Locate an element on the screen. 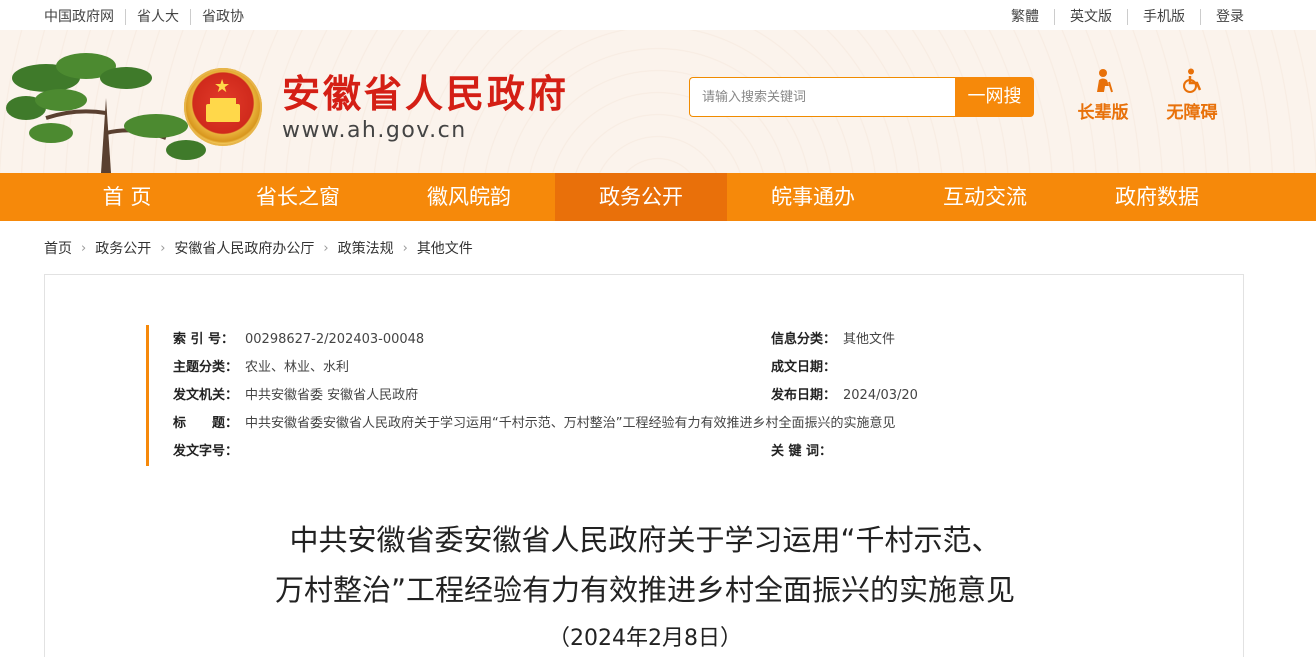 The width and height of the screenshot is (1316, 657). meta-keywords-row: 关 键 词： is located at coordinates (807, 452).